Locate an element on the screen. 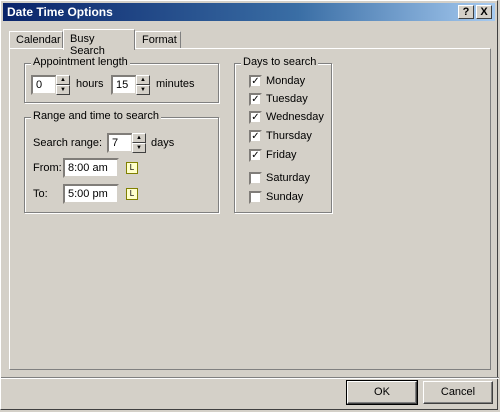  tab-format: Format is located at coordinates (158, 40).